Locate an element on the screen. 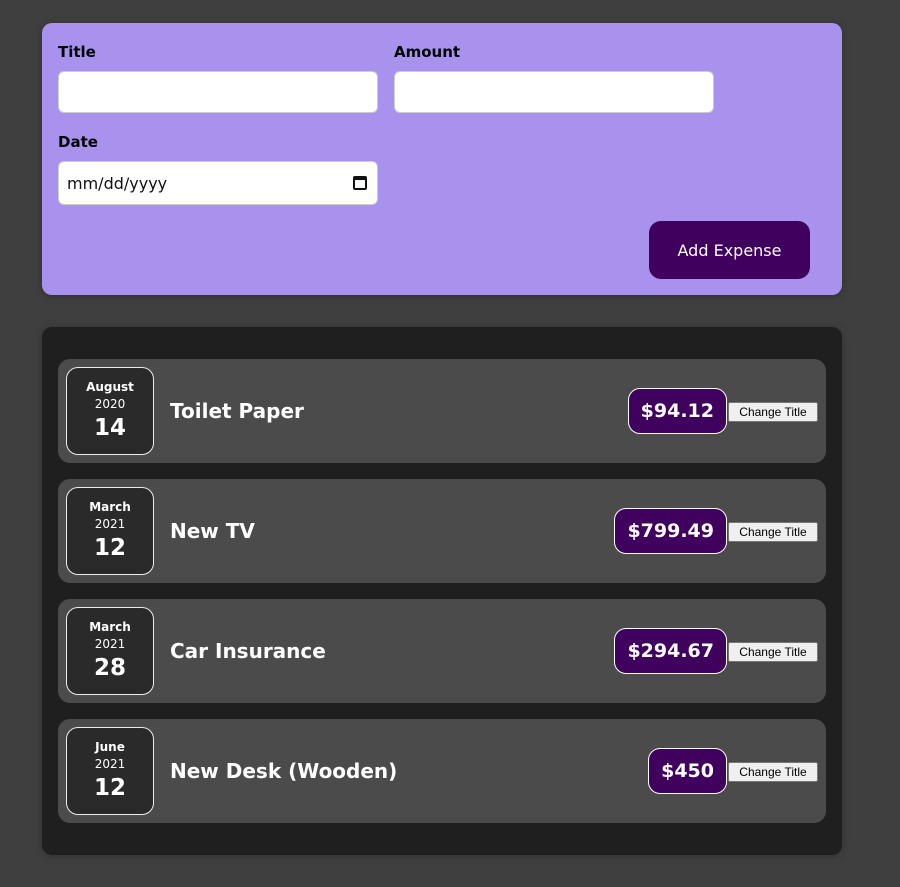  expense-month: June is located at coordinates (110, 747).